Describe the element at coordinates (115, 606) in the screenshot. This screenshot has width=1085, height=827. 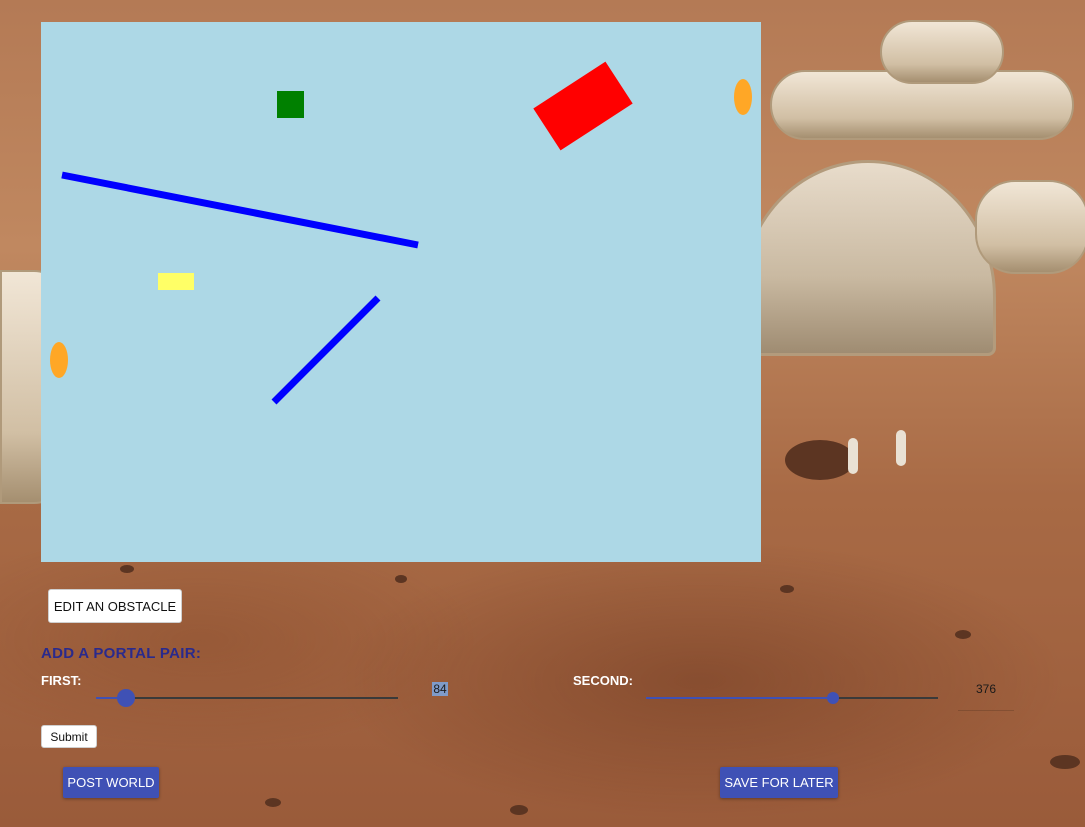
I see `edit-obstacle-button: EDIT AN OBSTACLE` at that location.